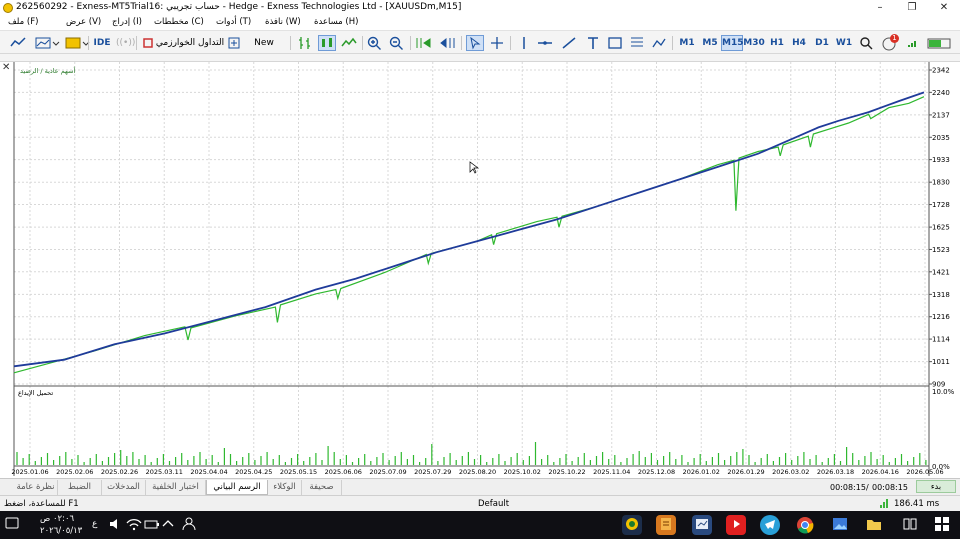  Describe the element at coordinates (732, 43) in the screenshot. I see `timeframe-m15: M15` at that location.